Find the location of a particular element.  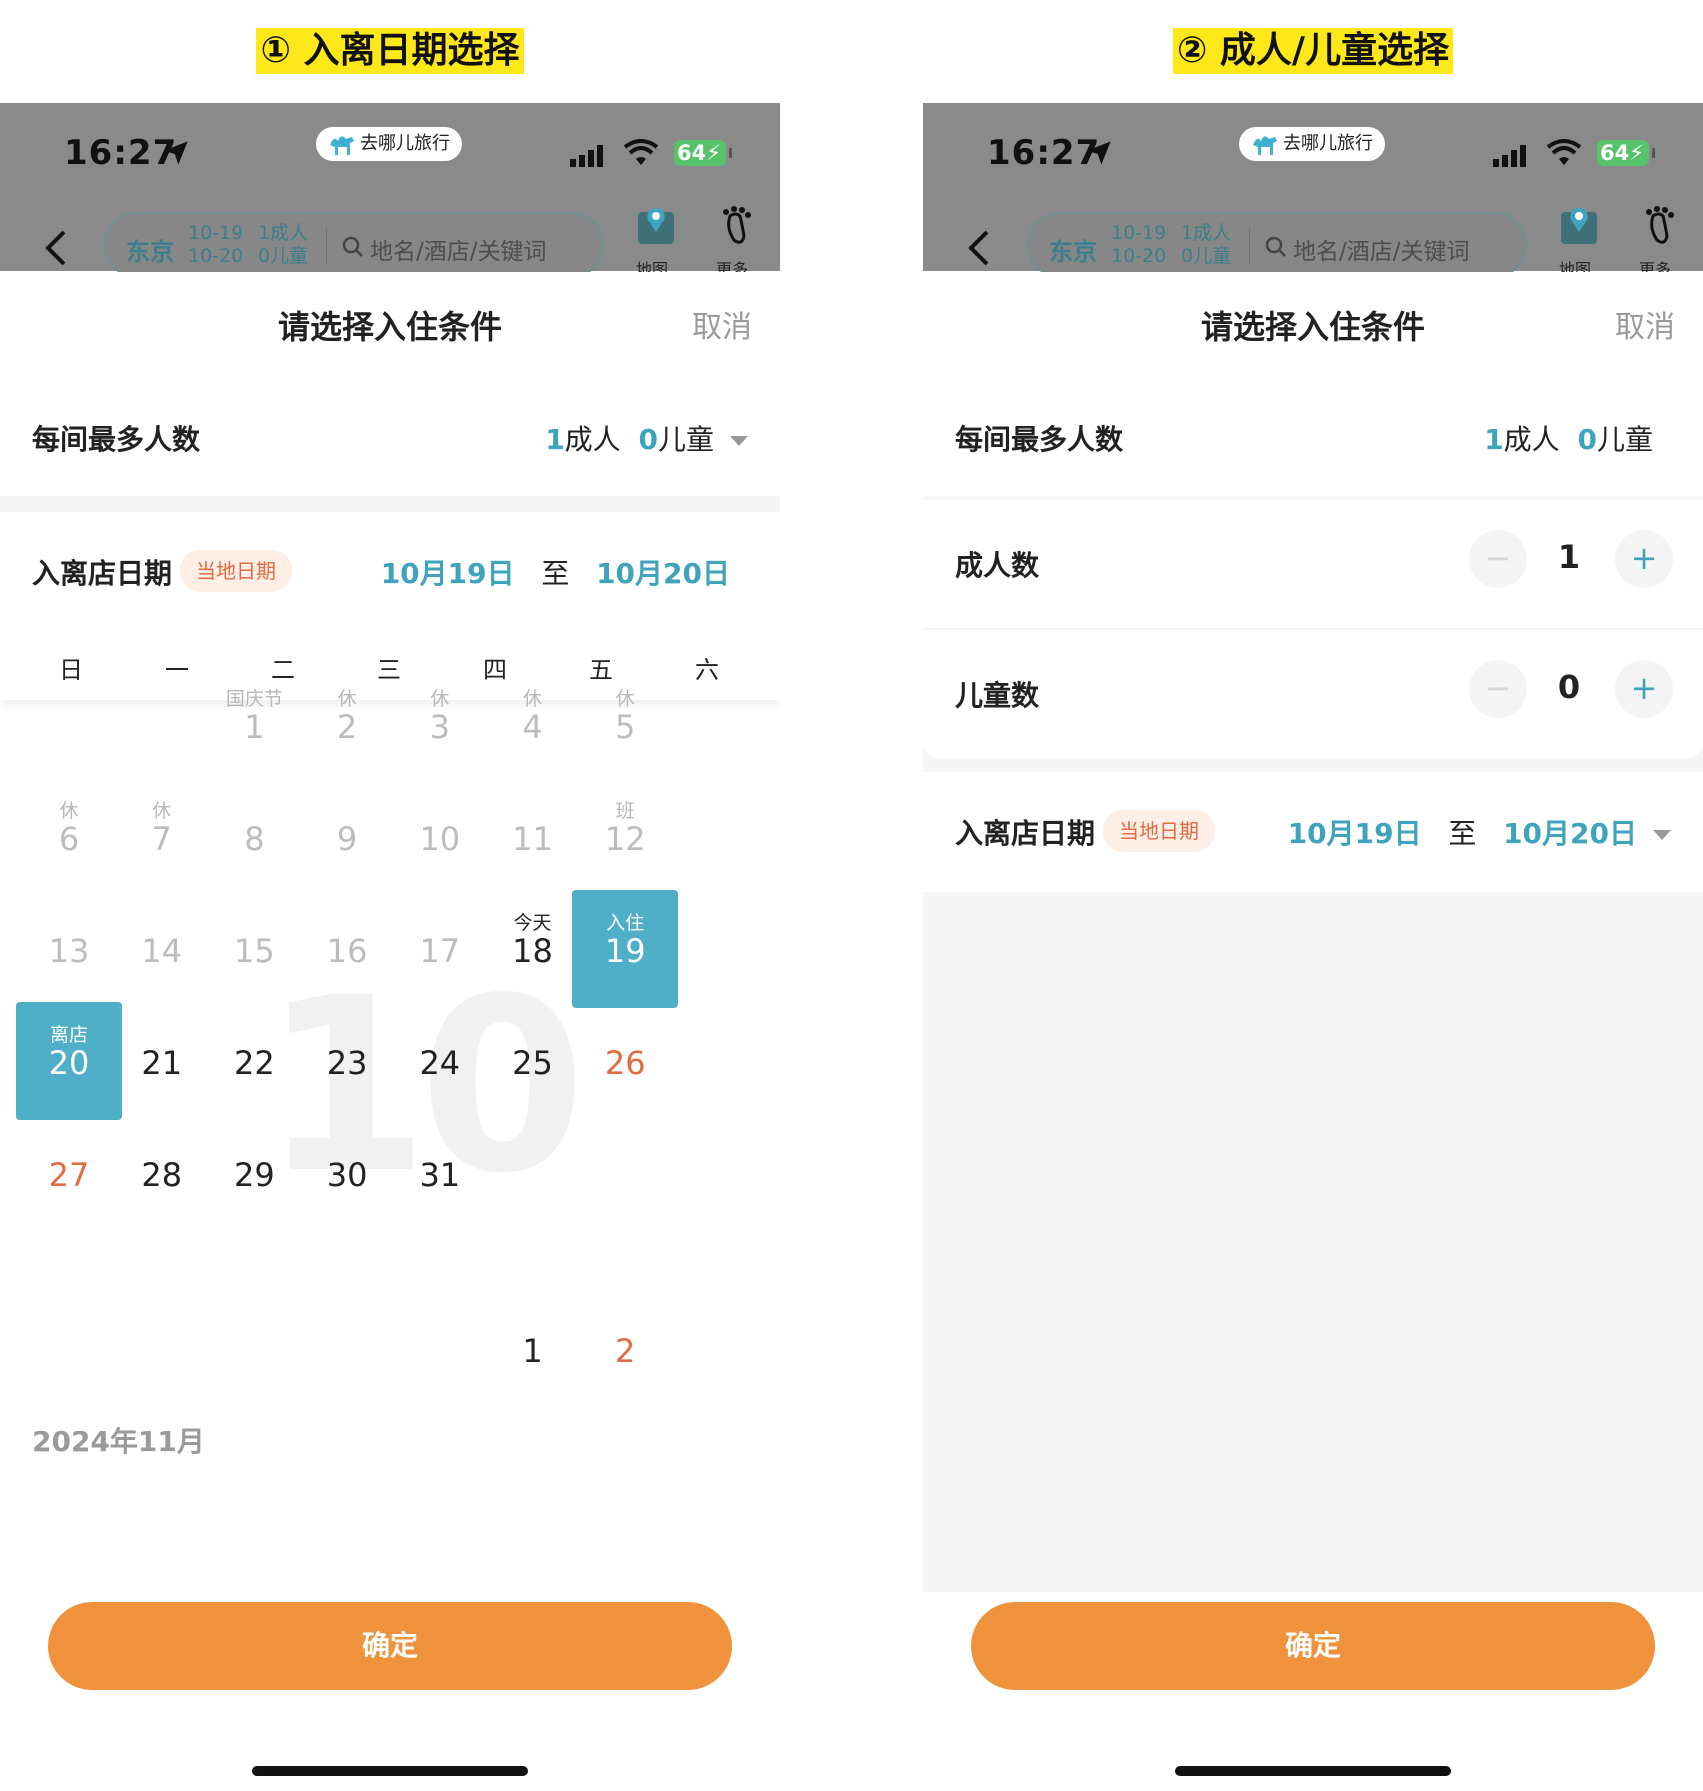

day-number: 5 is located at coordinates (625, 727).